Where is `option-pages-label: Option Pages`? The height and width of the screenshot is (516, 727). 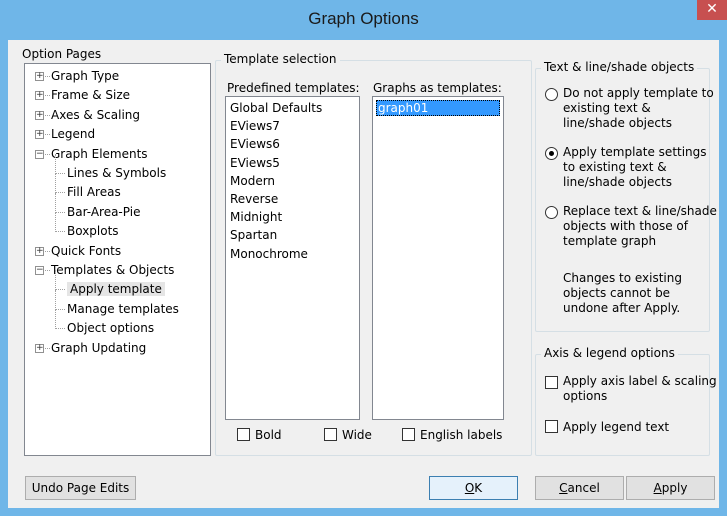
option-pages-label: Option Pages is located at coordinates (62, 54).